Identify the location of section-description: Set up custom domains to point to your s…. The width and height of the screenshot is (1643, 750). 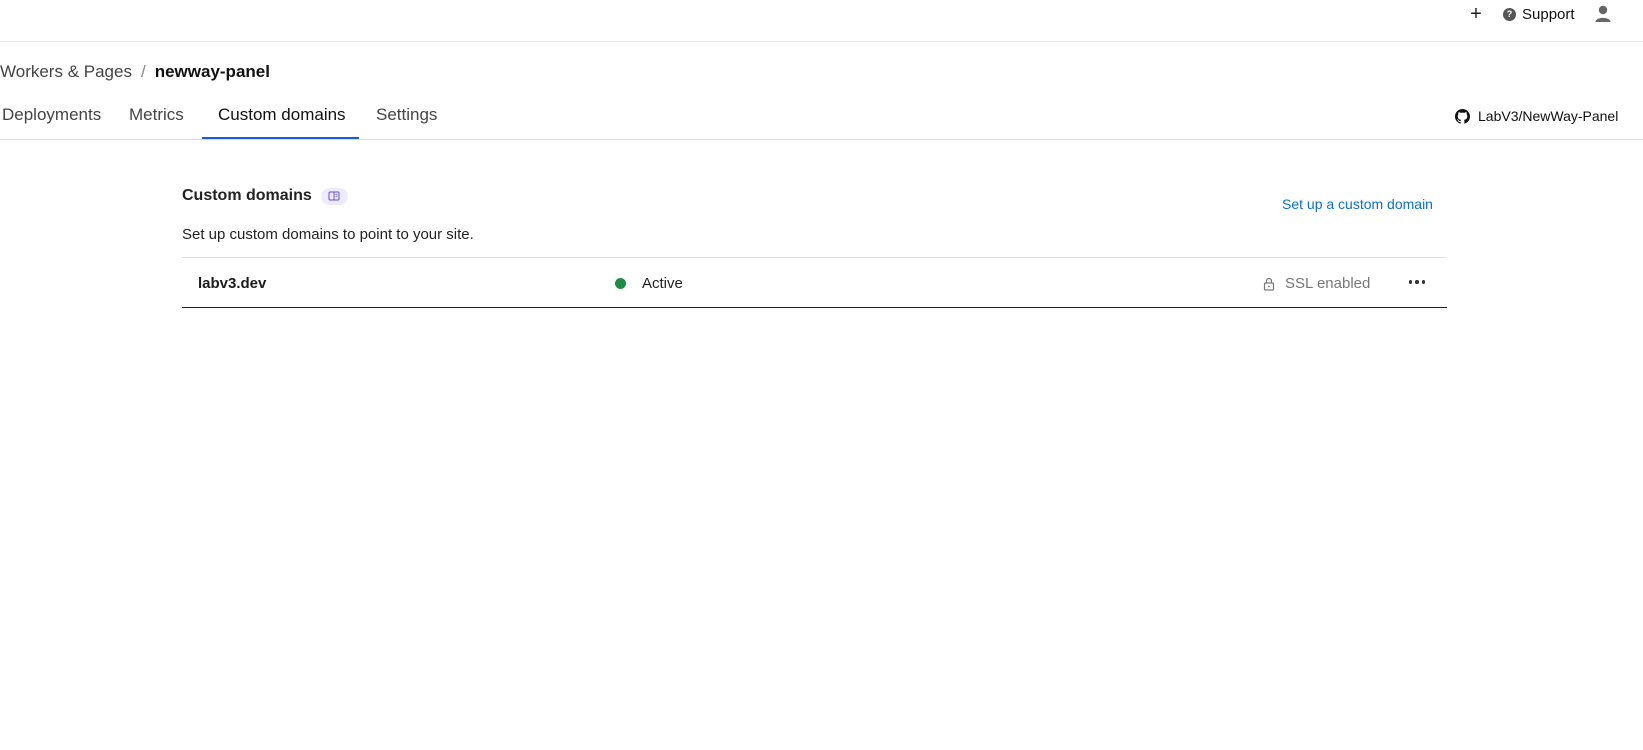
(328, 234).